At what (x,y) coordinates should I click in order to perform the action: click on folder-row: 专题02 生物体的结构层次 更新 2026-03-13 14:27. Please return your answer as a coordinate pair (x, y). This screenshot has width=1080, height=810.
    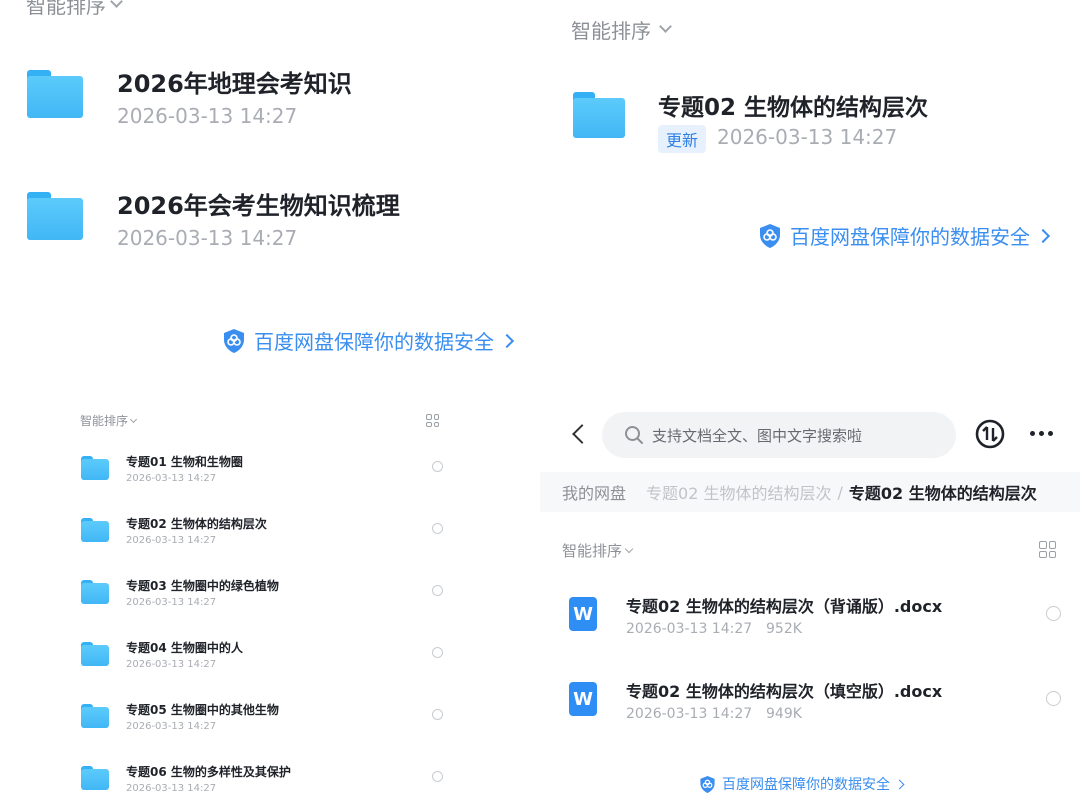
    Looking at the image, I should click on (810, 120).